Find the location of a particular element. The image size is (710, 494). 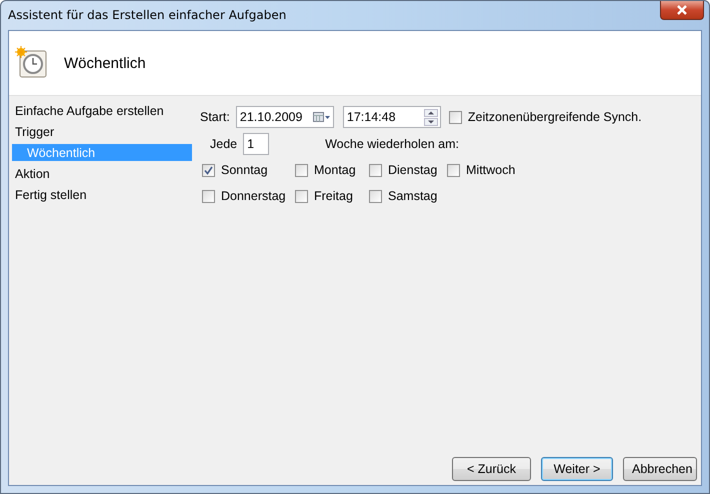

time-field: 17:14:48 is located at coordinates (391, 117).